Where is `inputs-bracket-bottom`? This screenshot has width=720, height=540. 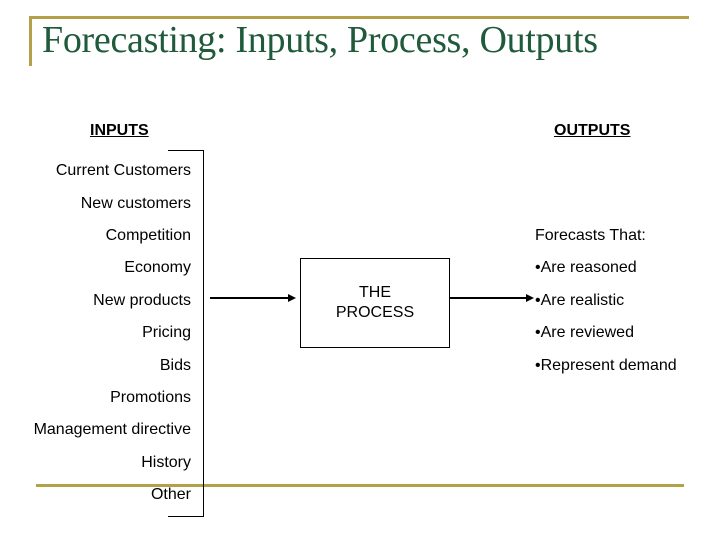 inputs-bracket-bottom is located at coordinates (186, 516).